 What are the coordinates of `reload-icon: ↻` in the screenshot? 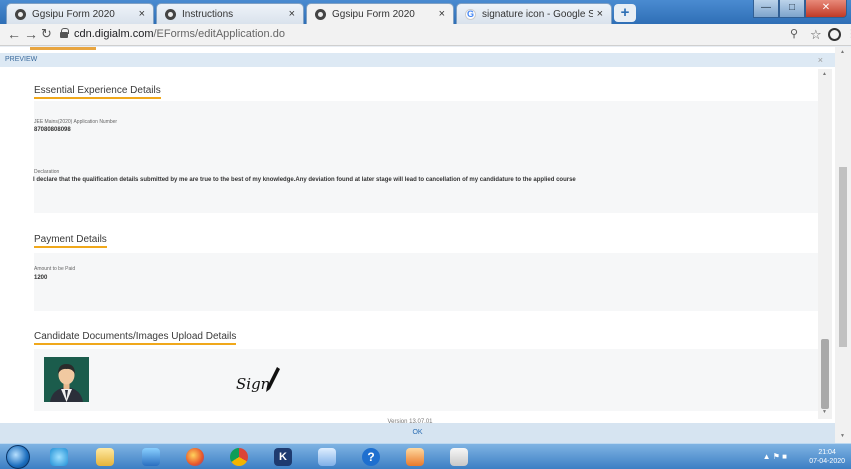 It's located at (46, 34).